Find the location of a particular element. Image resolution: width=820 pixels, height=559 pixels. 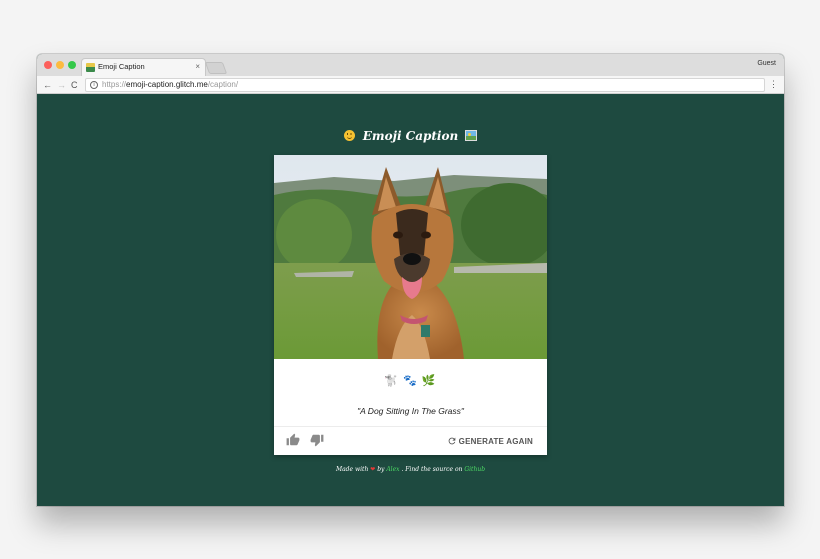

footer-find-source: . Find the source on is located at coordinates (432, 469).